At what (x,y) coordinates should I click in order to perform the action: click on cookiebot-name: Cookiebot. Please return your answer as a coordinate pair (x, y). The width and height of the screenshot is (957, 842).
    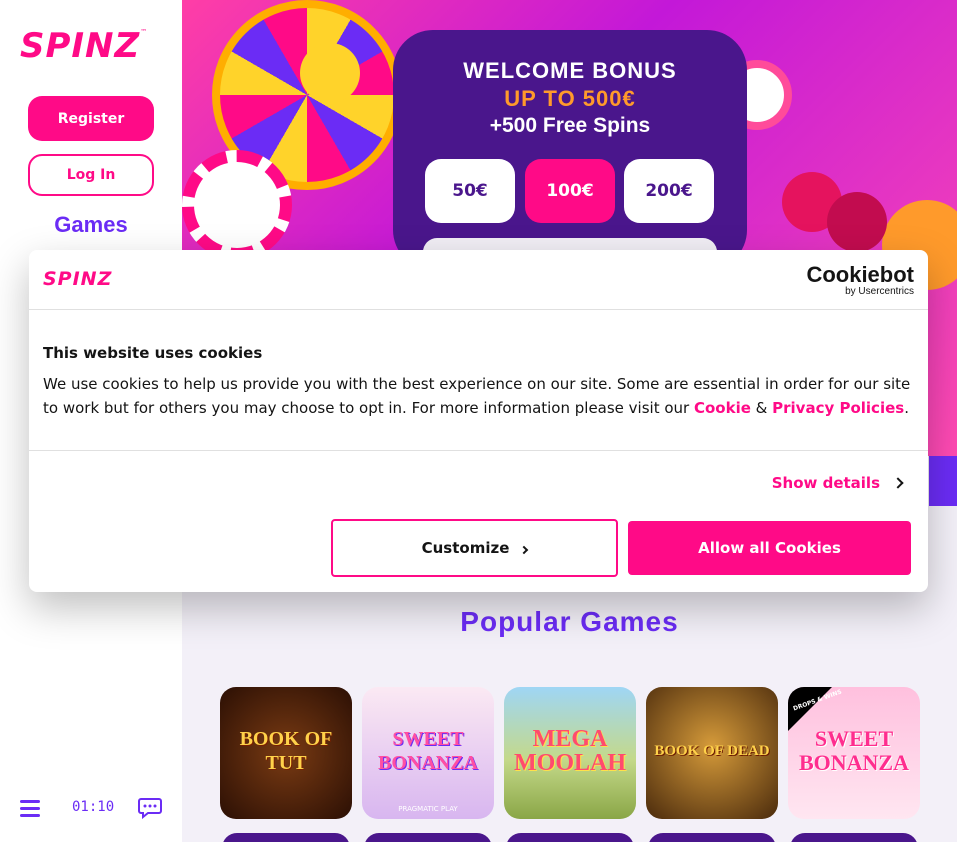
    Looking at the image, I should click on (860, 274).